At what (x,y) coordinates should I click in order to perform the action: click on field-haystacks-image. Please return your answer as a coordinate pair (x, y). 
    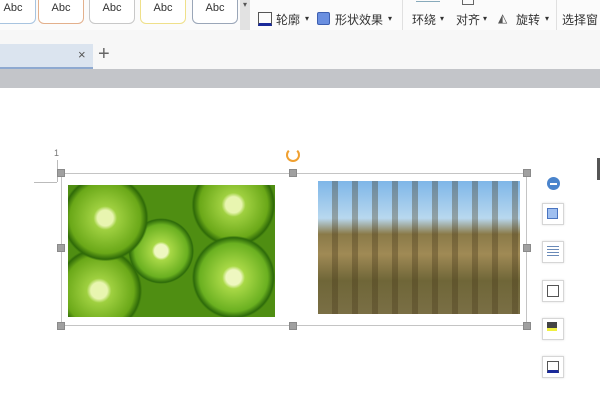
    Looking at the image, I should click on (419, 247).